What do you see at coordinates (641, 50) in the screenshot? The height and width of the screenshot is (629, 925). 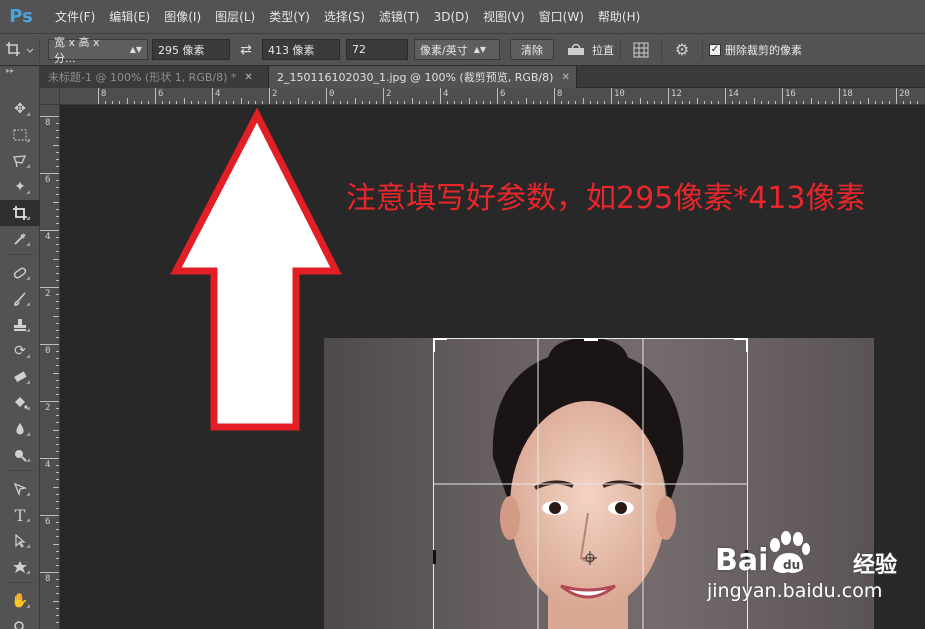 I see `overlay-grid-icon` at bounding box center [641, 50].